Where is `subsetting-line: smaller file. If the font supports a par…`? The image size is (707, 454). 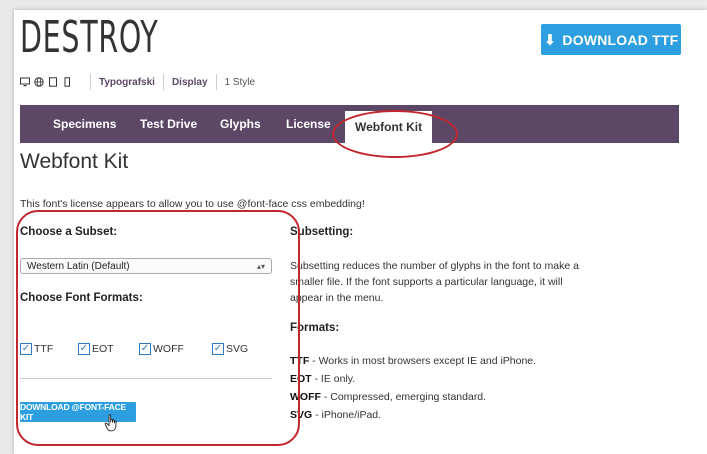
subsetting-line: smaller file. If the font supports a par… is located at coordinates (426, 282).